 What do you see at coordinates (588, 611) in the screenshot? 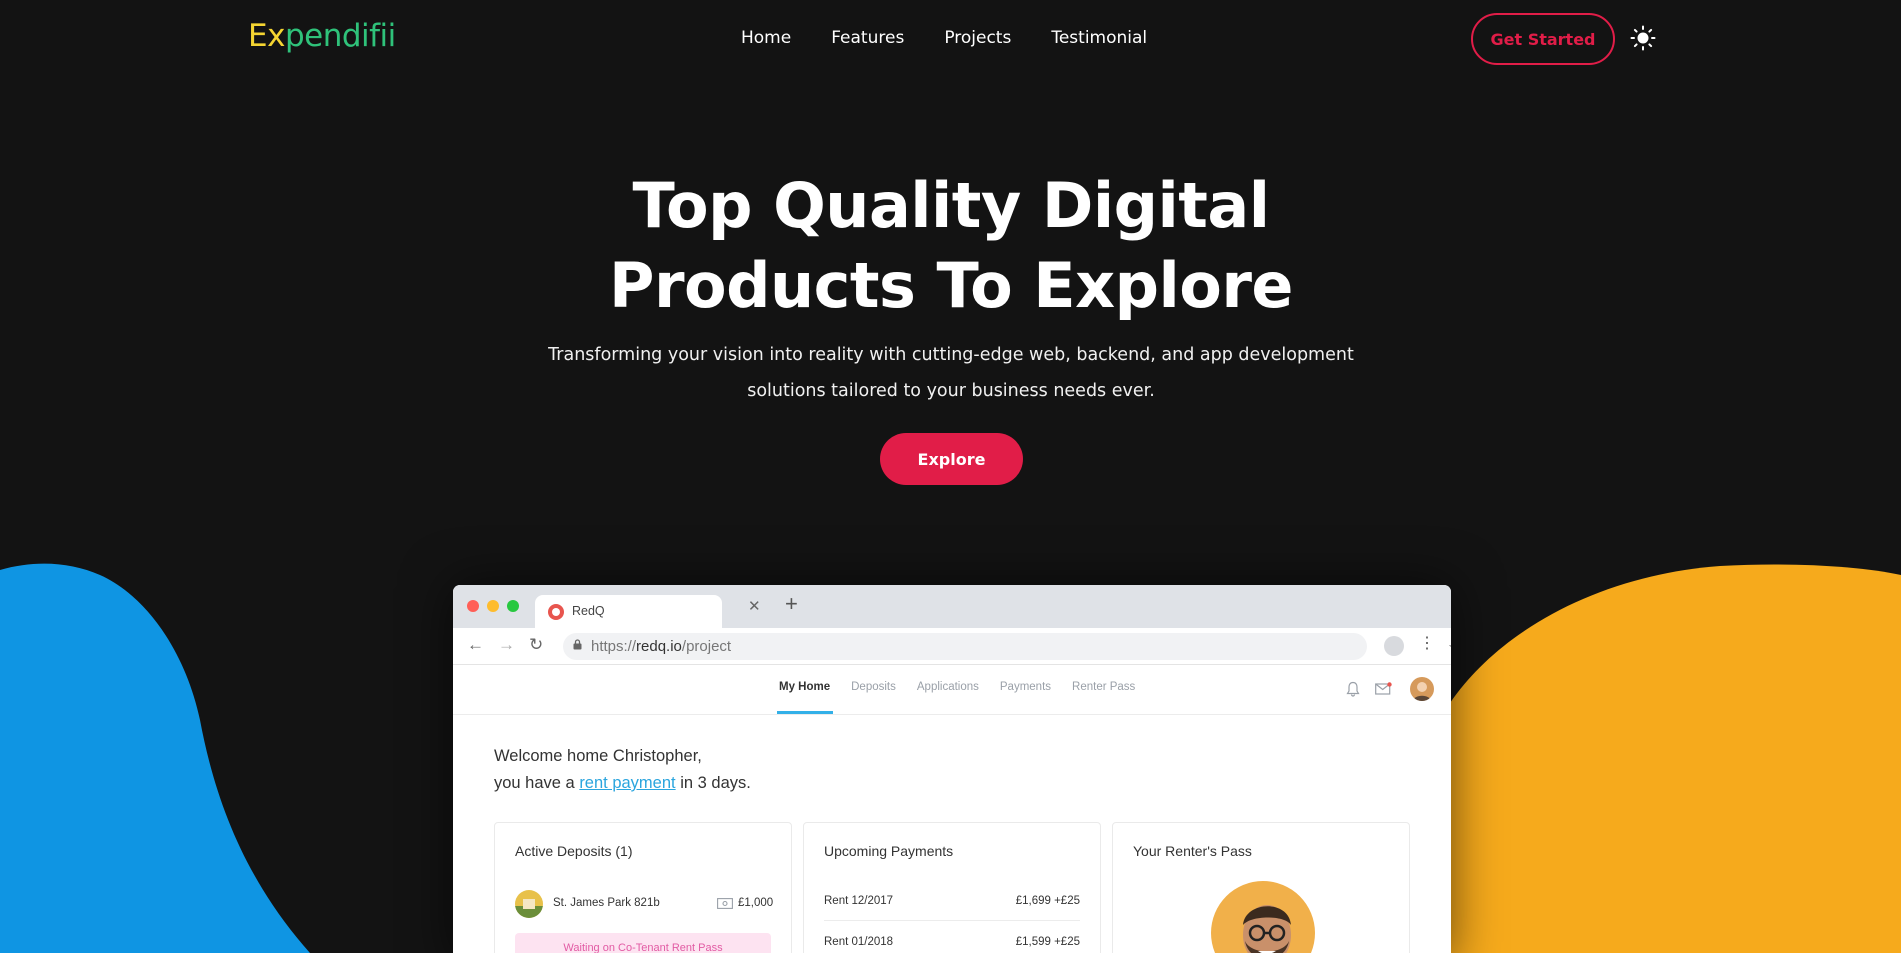
I see `browser-tab-title: RedQ` at bounding box center [588, 611].